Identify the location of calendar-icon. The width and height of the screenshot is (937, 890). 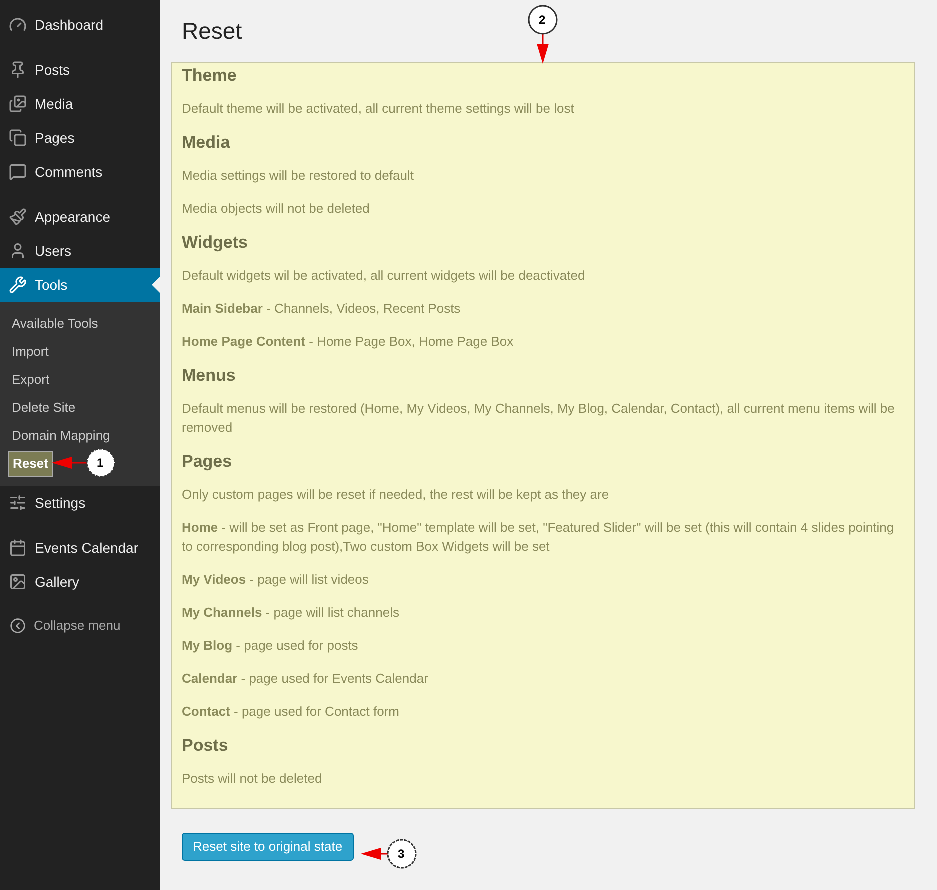
(18, 548).